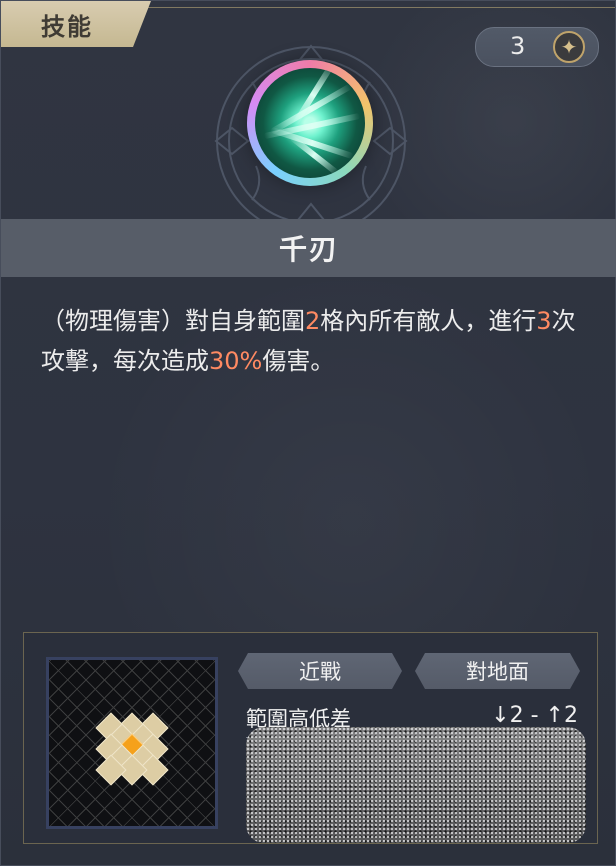 This screenshot has width=616, height=866. Describe the element at coordinates (416, 785) in the screenshot. I see `blurred-obscured-area` at that location.